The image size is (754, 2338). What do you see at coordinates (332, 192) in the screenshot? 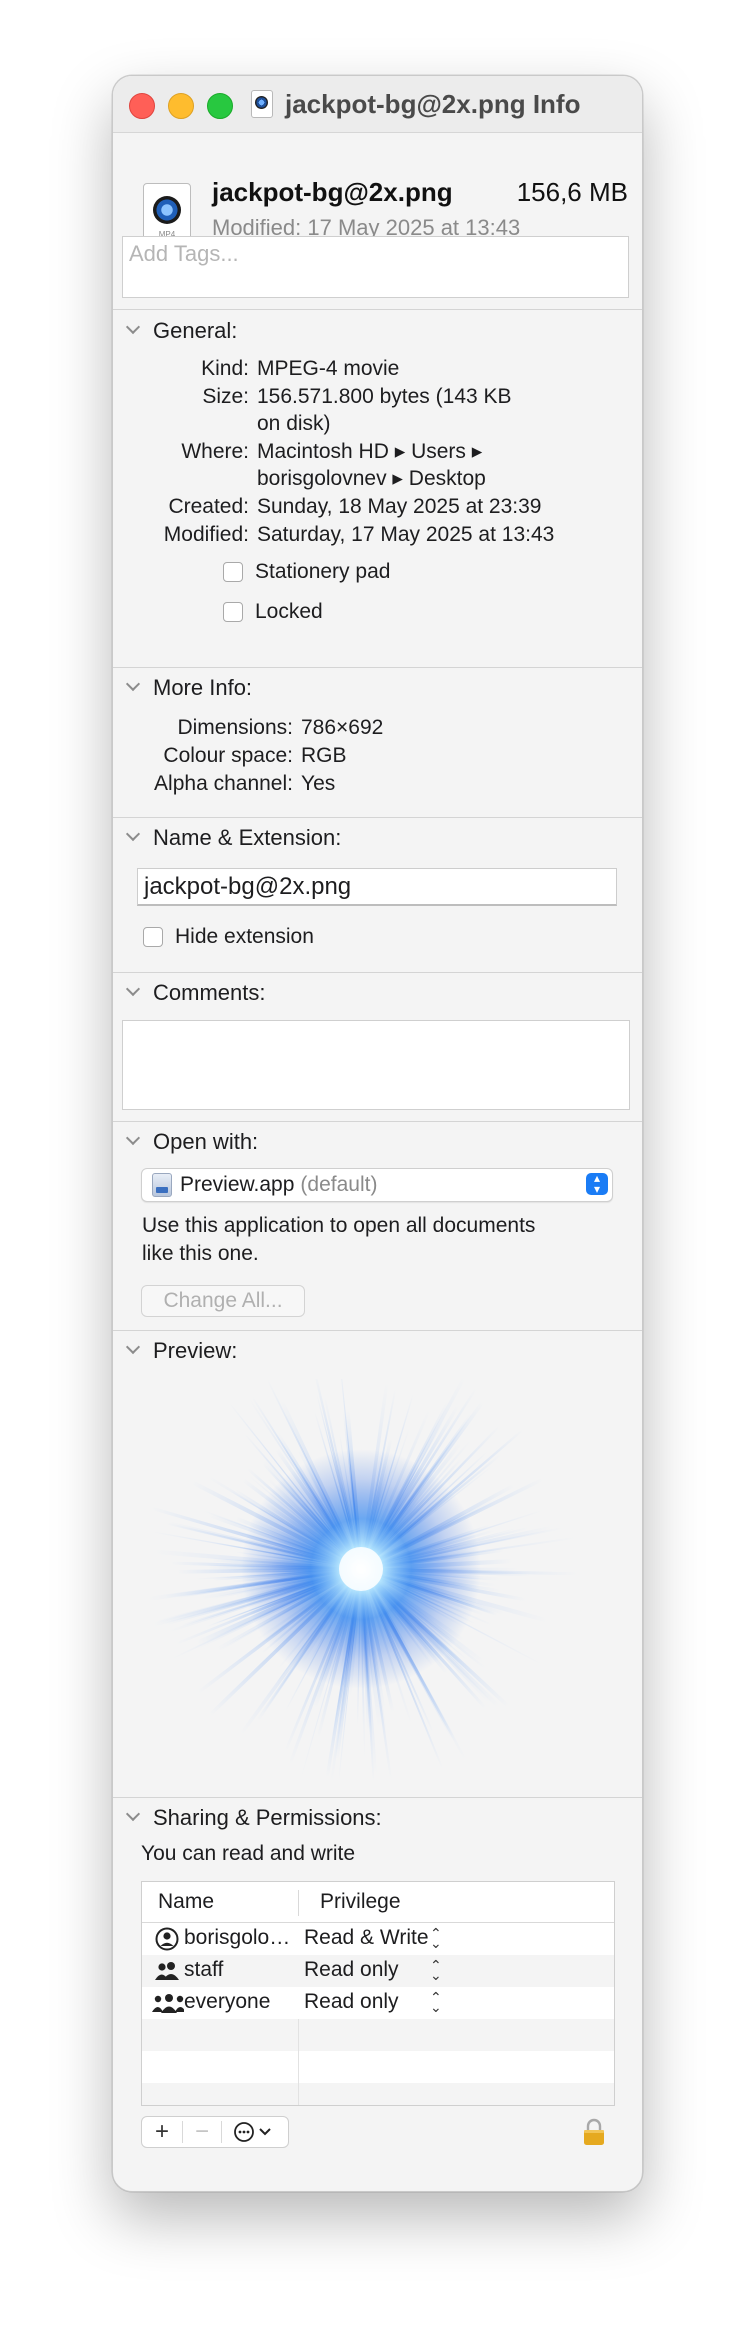
I see `file-name: jackpot-bg@2x.png` at bounding box center [332, 192].